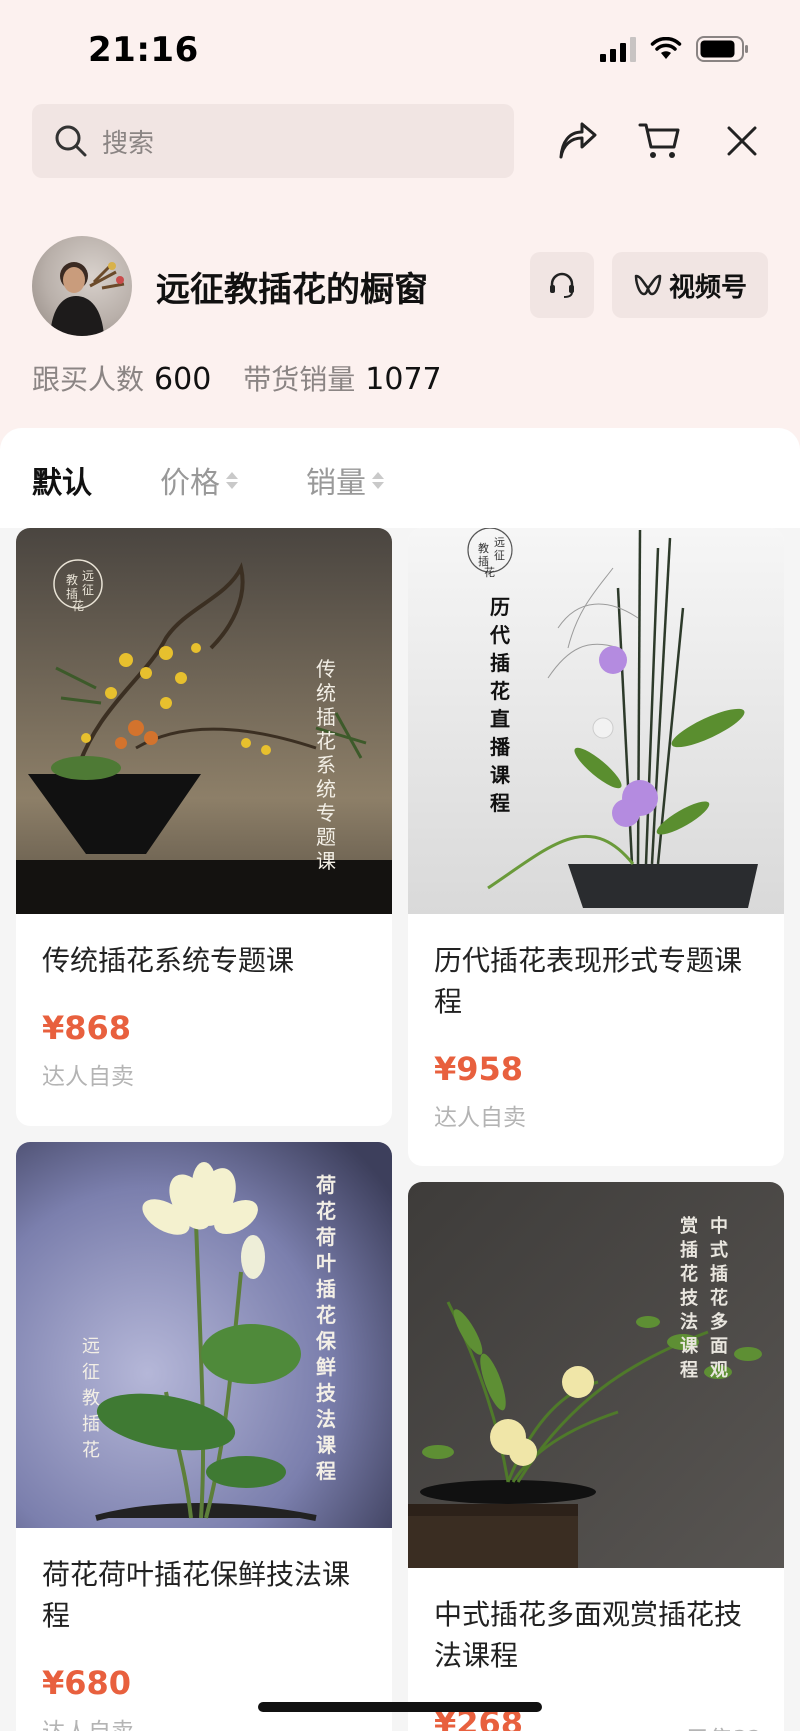 This screenshot has height=1731, width=800. I want to click on svg-text: 叶, so click(326, 1263).